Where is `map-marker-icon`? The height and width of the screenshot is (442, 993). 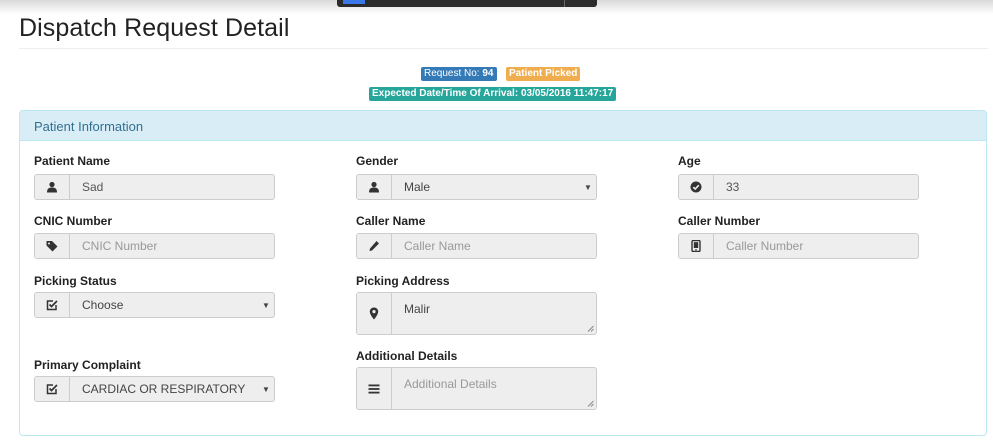 map-marker-icon is located at coordinates (374, 313).